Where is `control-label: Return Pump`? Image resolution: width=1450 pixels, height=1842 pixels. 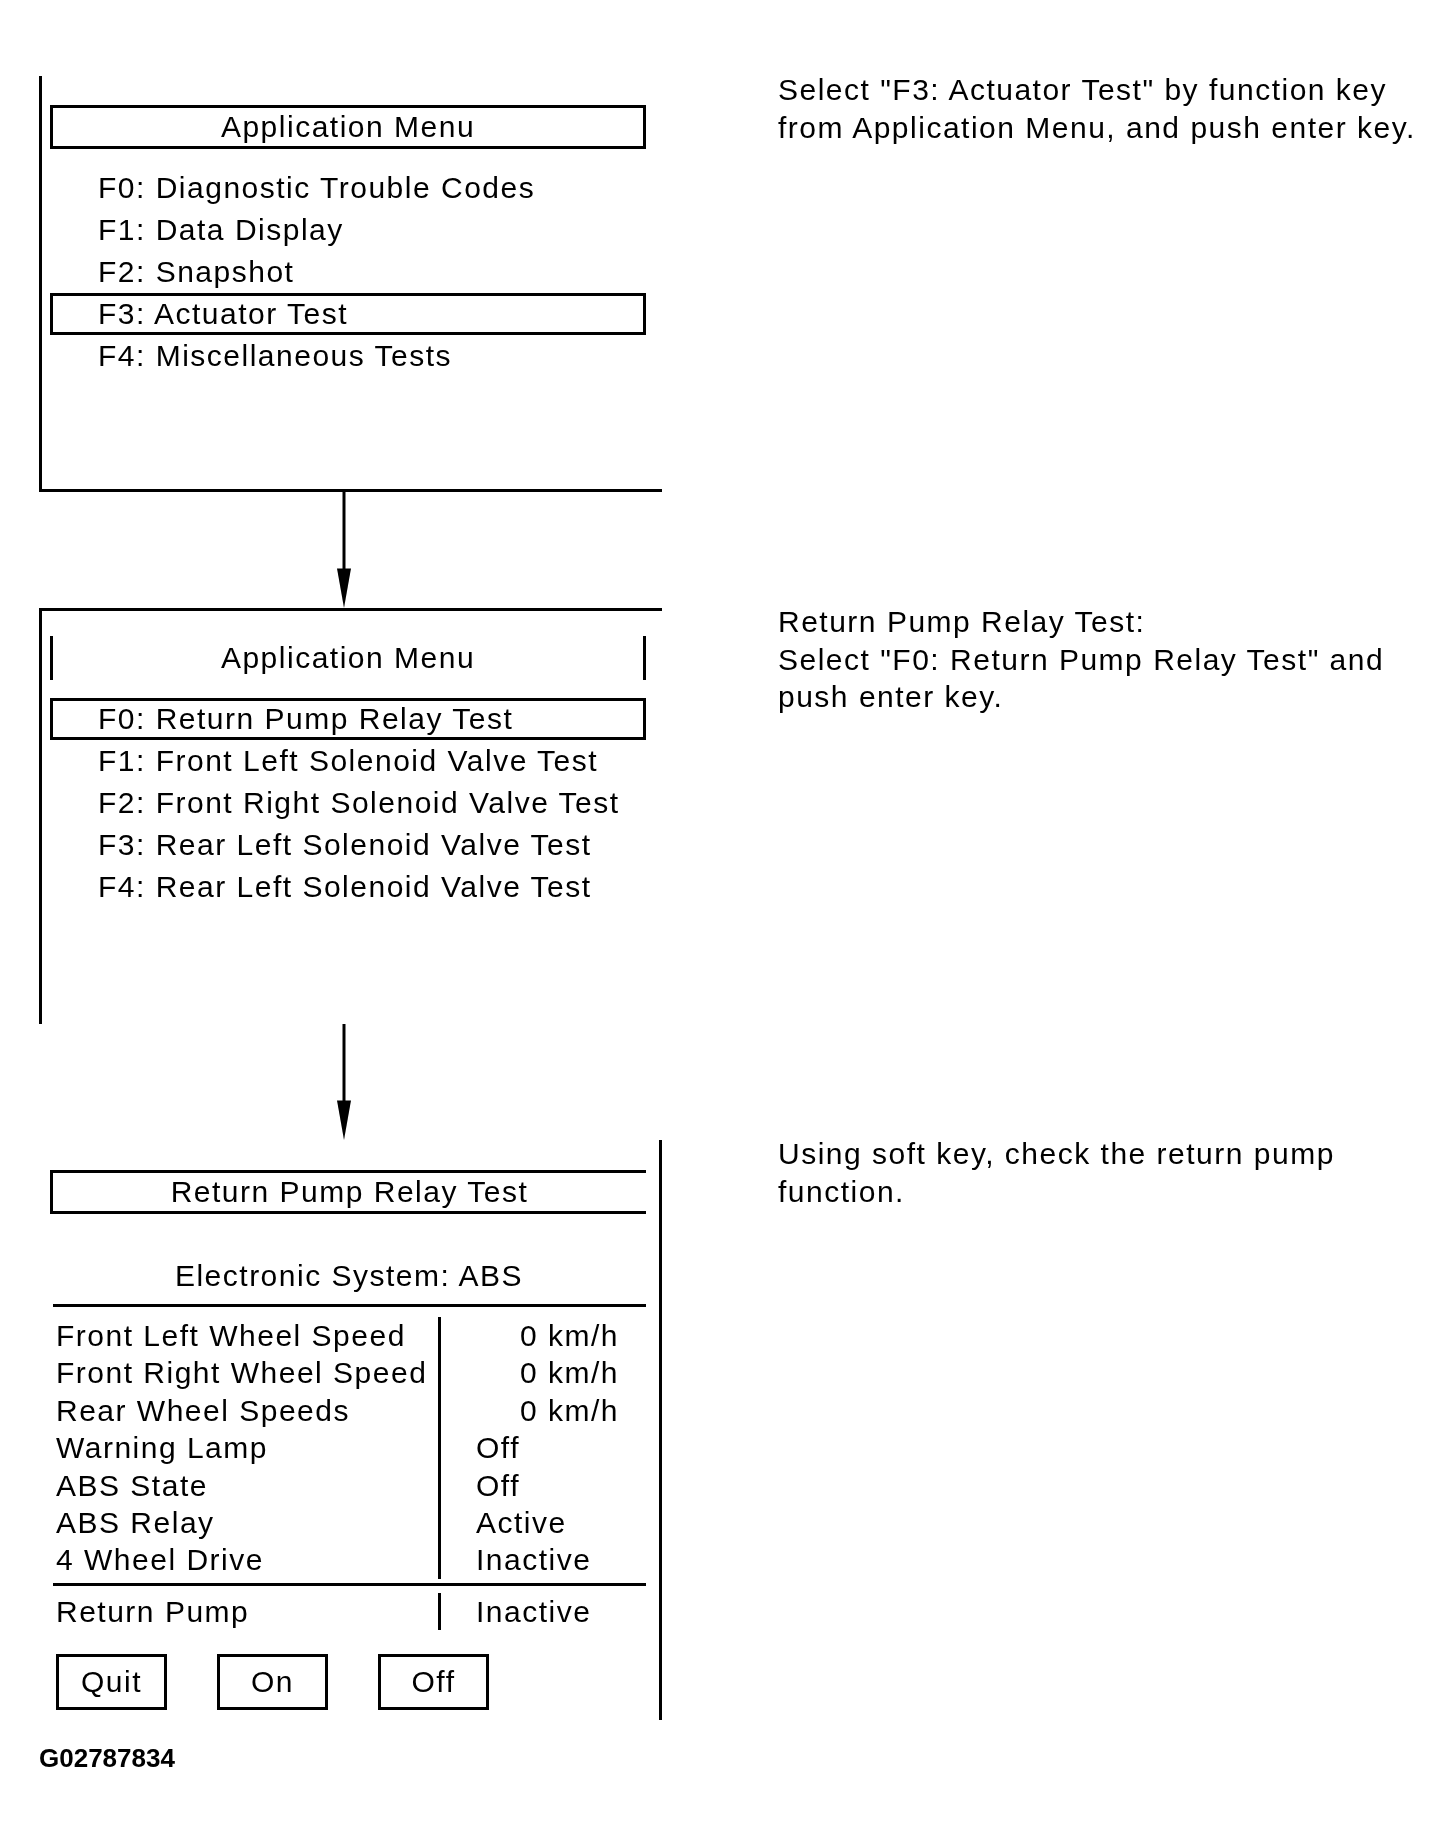 control-label: Return Pump is located at coordinates (153, 1611).